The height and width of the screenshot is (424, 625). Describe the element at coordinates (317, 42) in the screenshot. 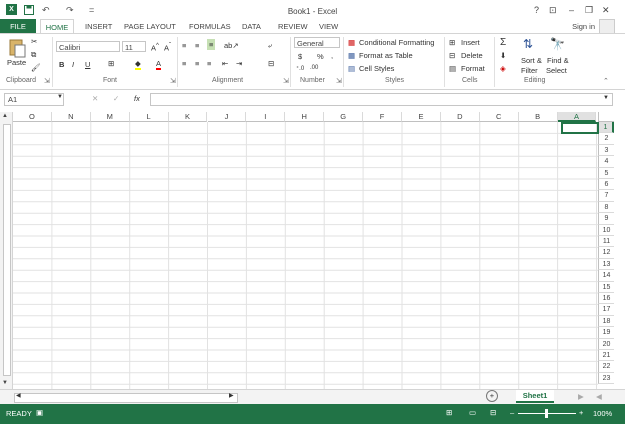

I see `number-format-select: General` at that location.